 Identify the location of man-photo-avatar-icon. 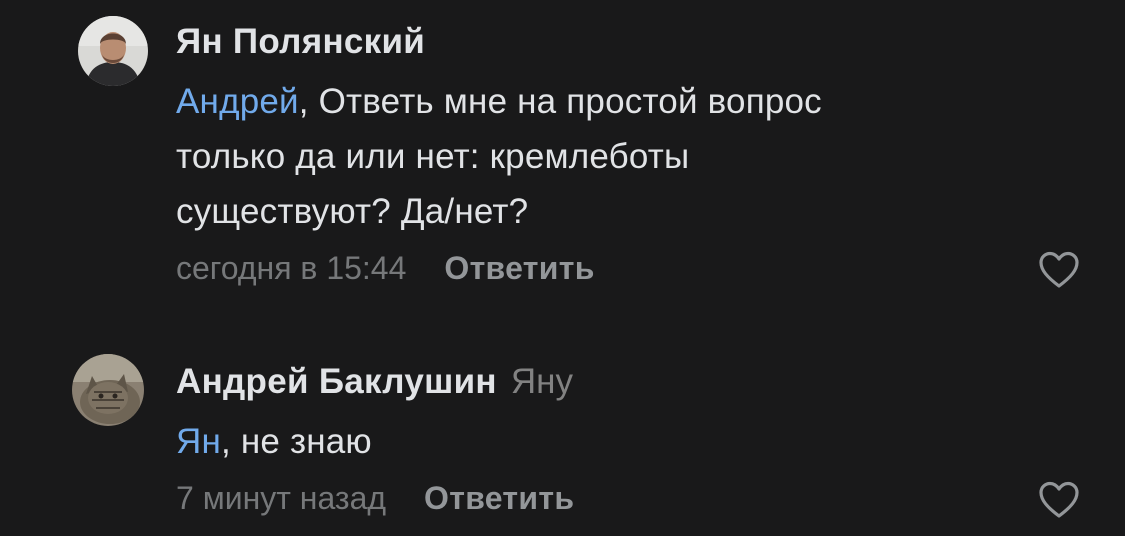
(113, 51).